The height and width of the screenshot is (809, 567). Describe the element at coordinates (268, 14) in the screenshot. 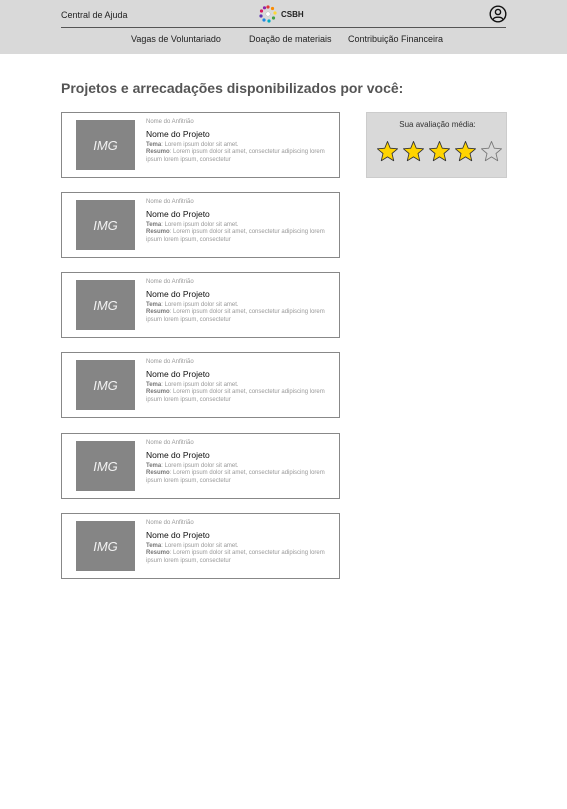

I see `logo-icon` at that location.